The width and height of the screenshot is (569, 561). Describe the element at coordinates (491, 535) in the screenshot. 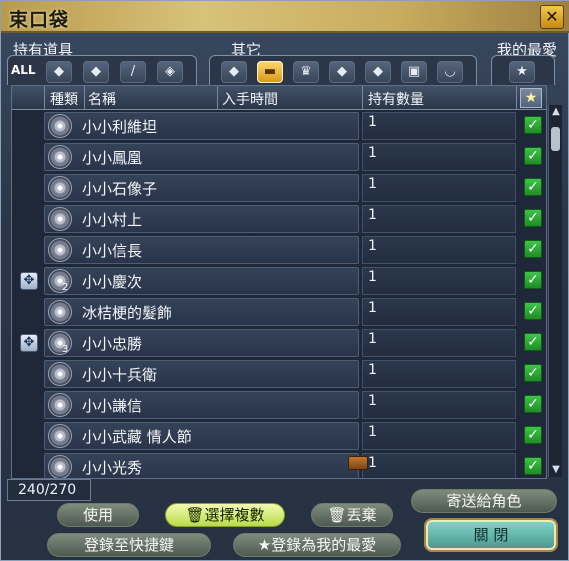

I see `close-button: 關 閉` at that location.